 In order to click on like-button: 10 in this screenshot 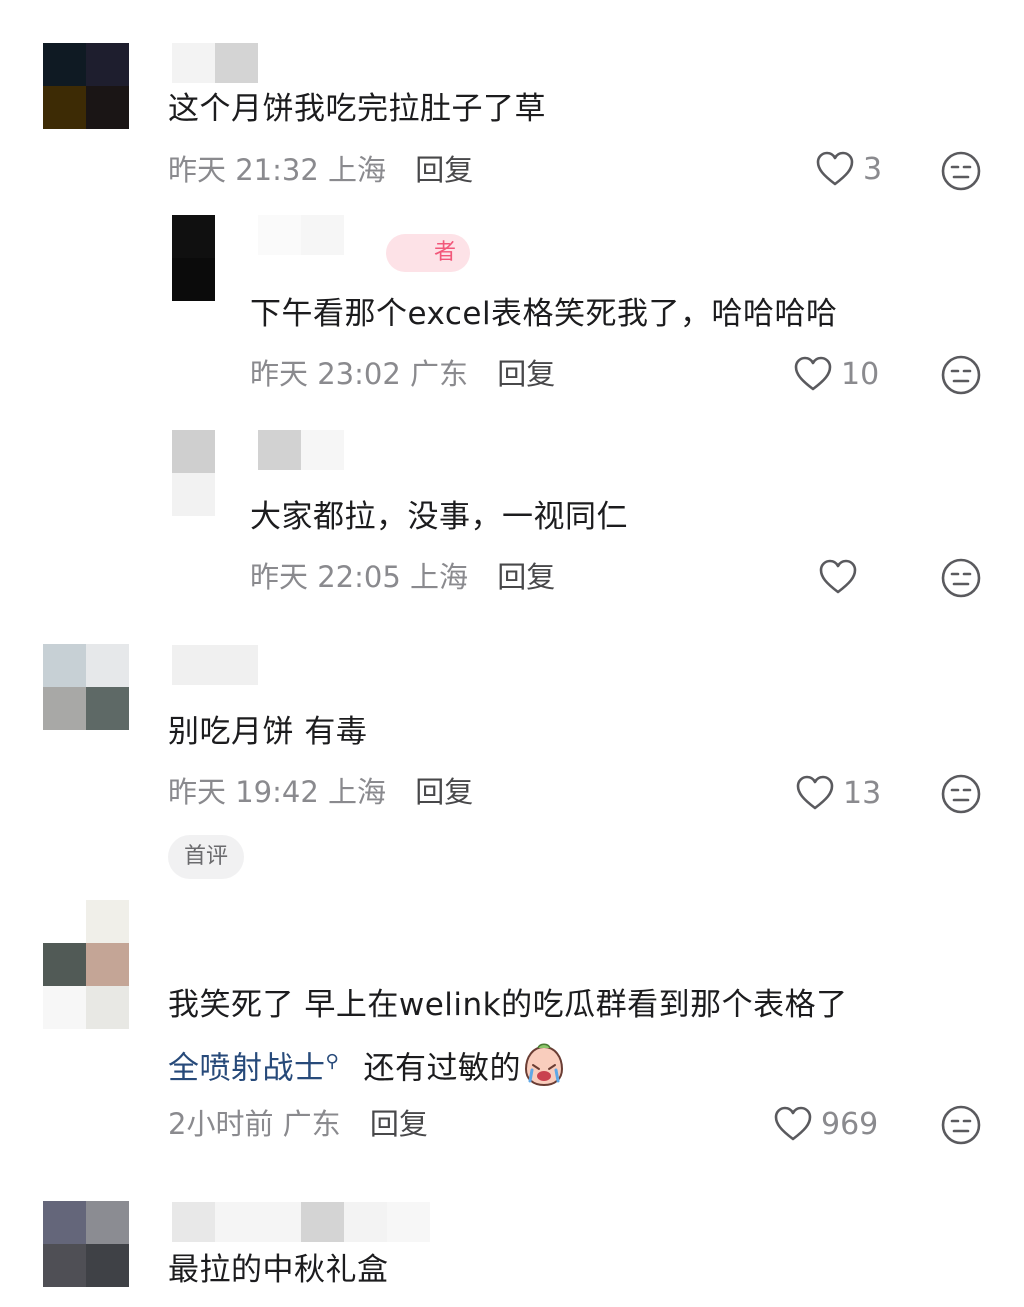, I will do `click(836, 374)`.